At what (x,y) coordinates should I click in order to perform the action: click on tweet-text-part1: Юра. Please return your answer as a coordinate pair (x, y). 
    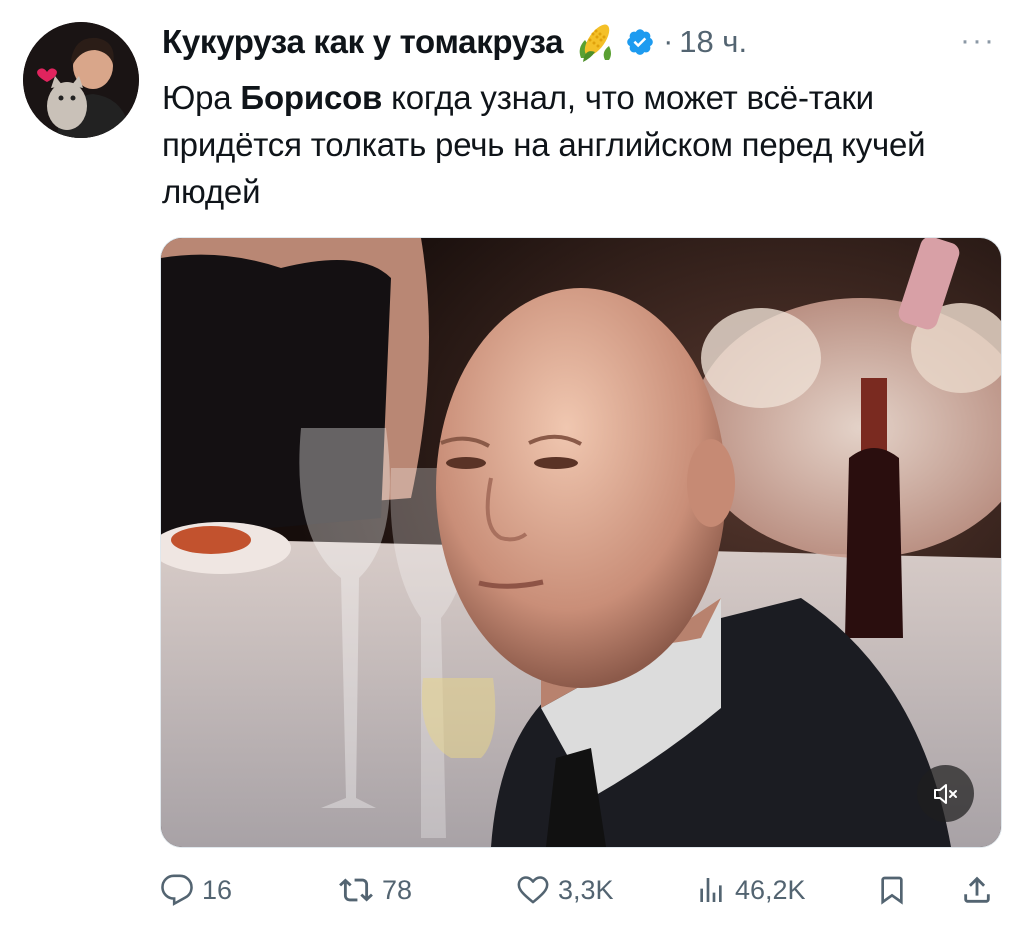
    Looking at the image, I should click on (201, 97).